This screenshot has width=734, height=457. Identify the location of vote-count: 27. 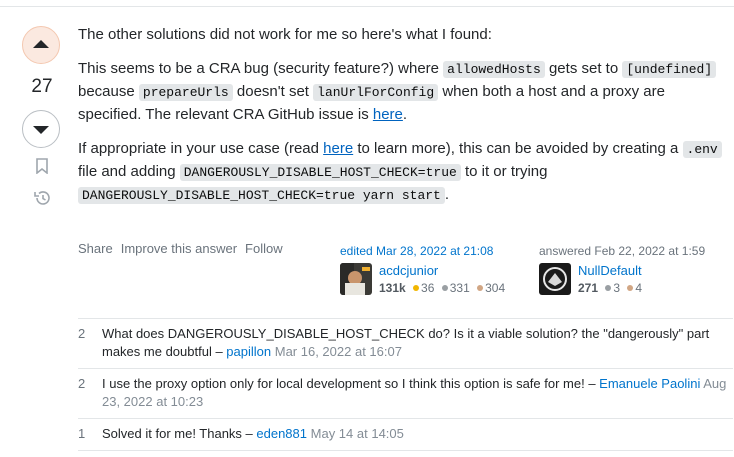
(42, 86).